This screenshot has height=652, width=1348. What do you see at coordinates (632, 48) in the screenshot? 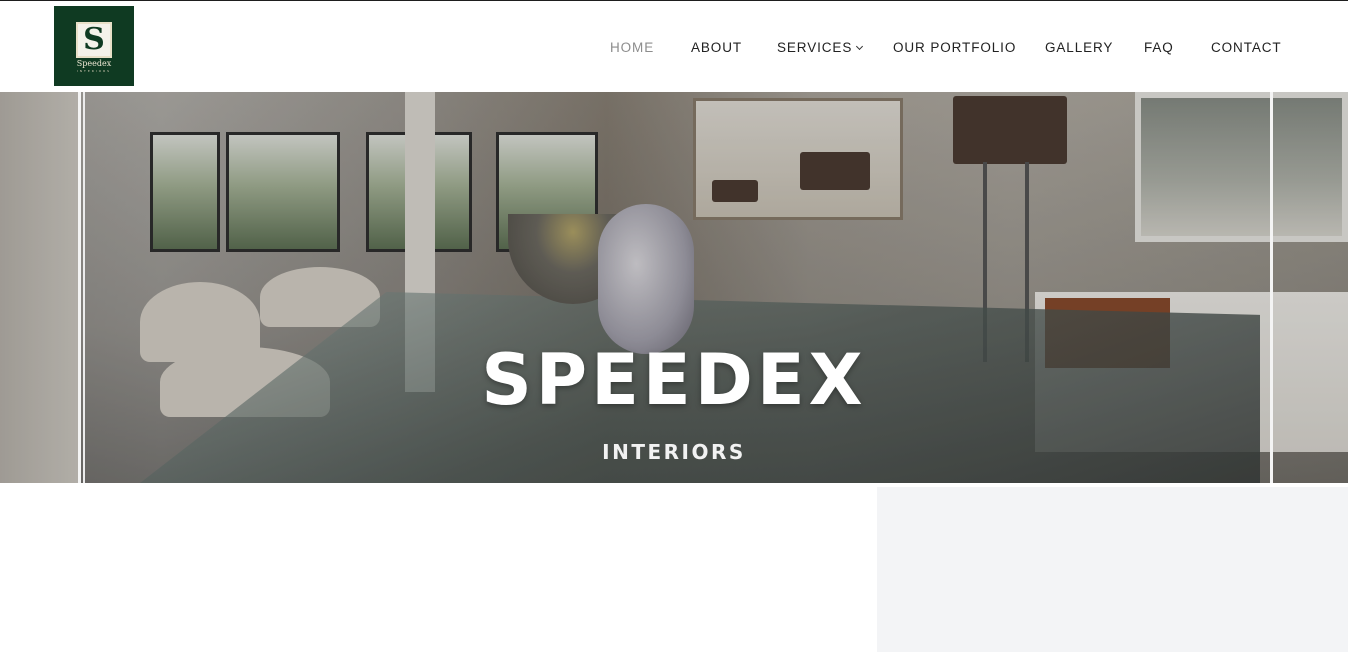
I see `nav-home: HOME` at bounding box center [632, 48].